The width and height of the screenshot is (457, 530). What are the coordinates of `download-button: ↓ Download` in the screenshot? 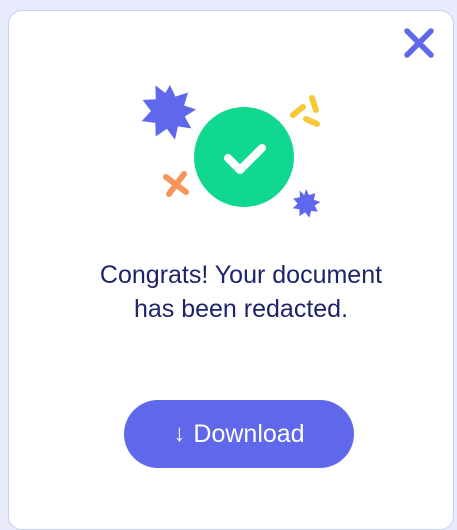 It's located at (239, 434).